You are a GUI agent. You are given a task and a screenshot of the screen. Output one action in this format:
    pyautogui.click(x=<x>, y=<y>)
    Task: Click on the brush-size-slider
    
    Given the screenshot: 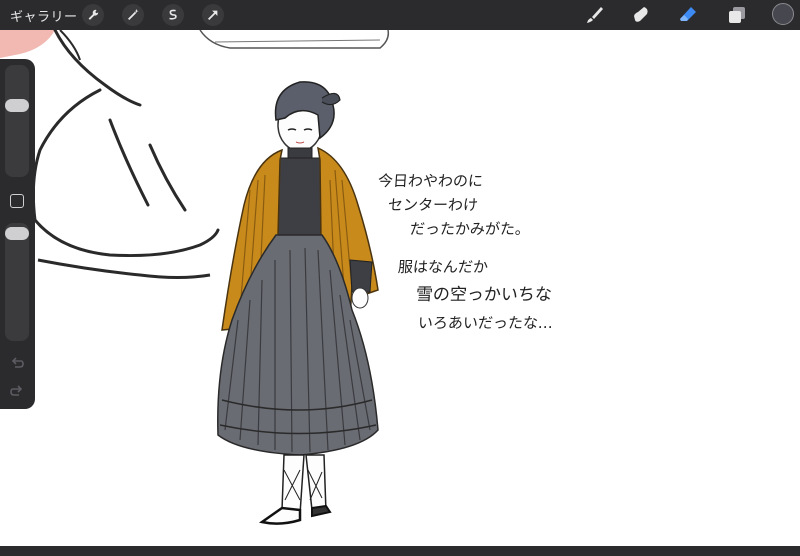 What is the action you would take?
    pyautogui.click(x=17, y=121)
    